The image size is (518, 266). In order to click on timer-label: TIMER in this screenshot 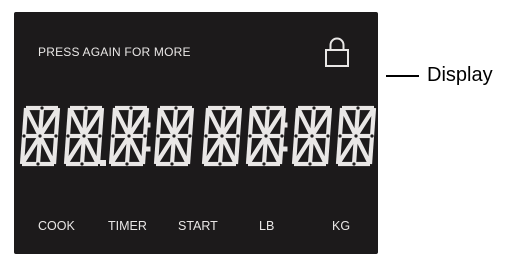, I will do `click(127, 226)`.